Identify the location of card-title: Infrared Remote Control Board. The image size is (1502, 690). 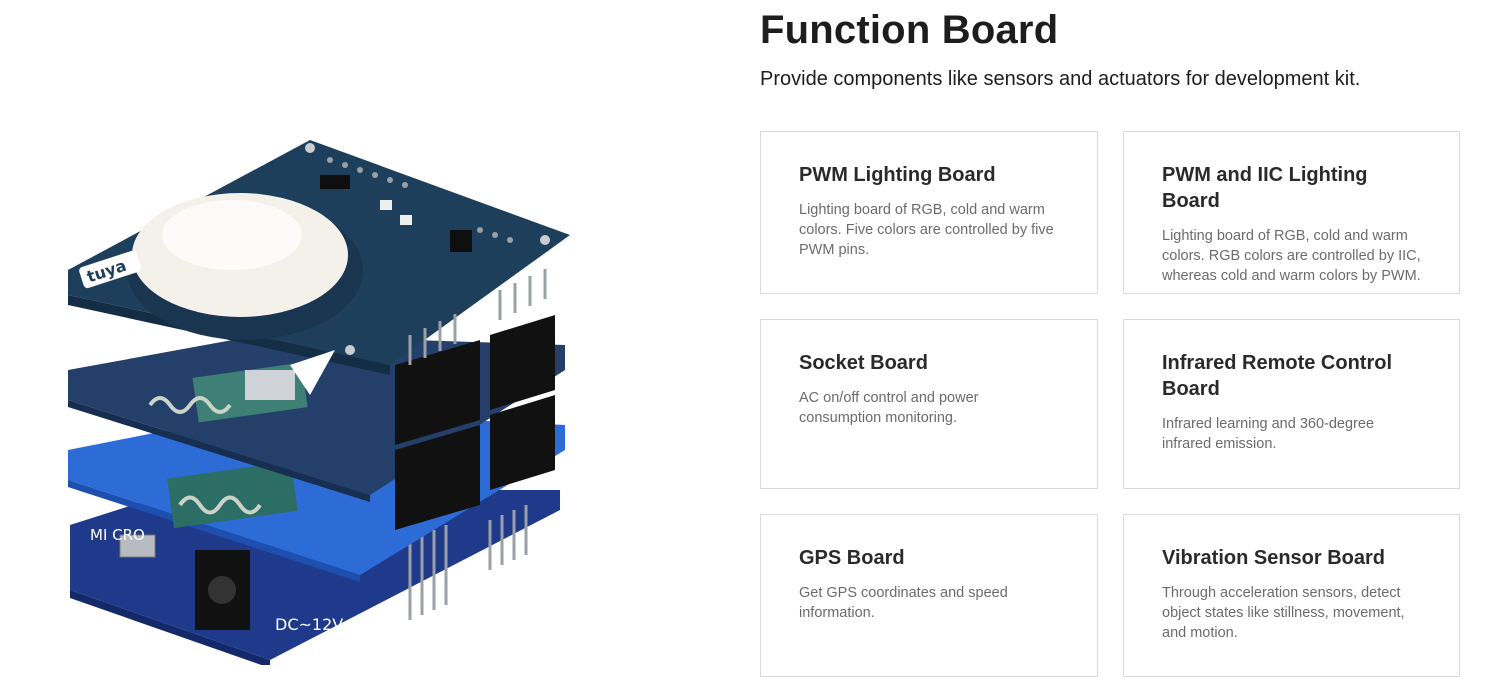
(1277, 376).